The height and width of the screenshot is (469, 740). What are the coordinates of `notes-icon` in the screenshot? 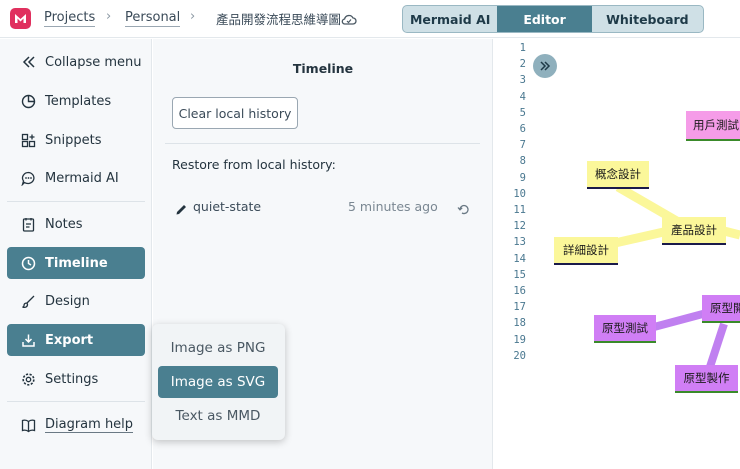 It's located at (28, 224).